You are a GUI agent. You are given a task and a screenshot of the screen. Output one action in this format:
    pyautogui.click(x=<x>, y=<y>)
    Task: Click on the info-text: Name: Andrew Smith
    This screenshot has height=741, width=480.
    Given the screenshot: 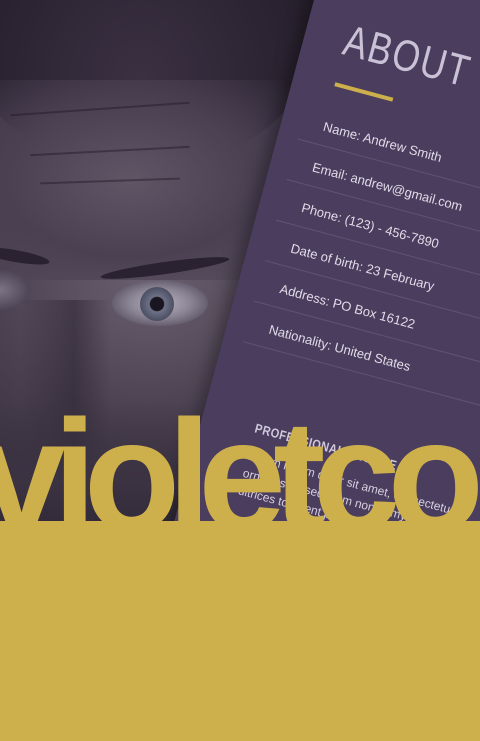 What is the action you would take?
    pyautogui.click(x=382, y=142)
    